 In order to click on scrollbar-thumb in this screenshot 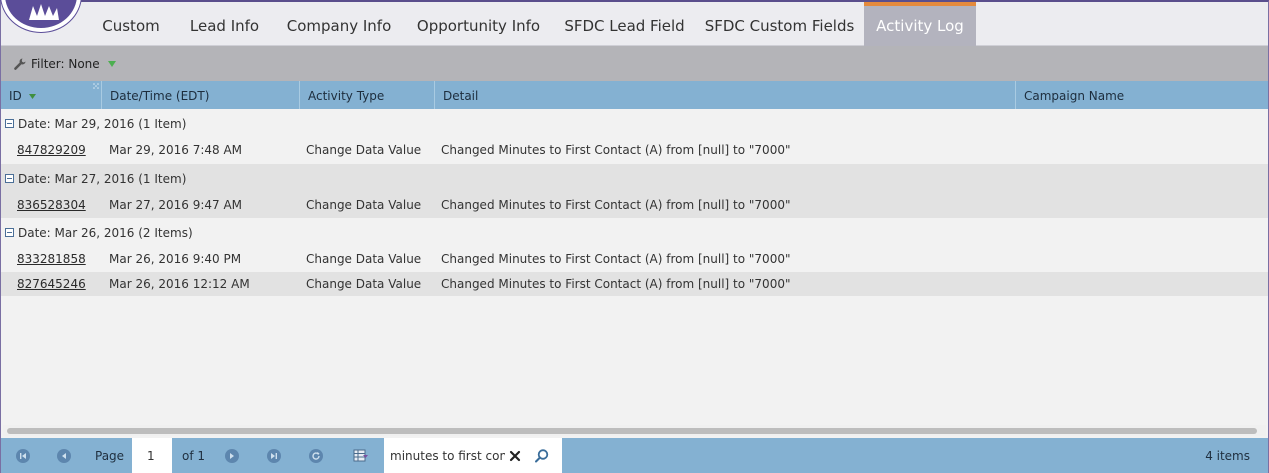, I will do `click(632, 431)`.